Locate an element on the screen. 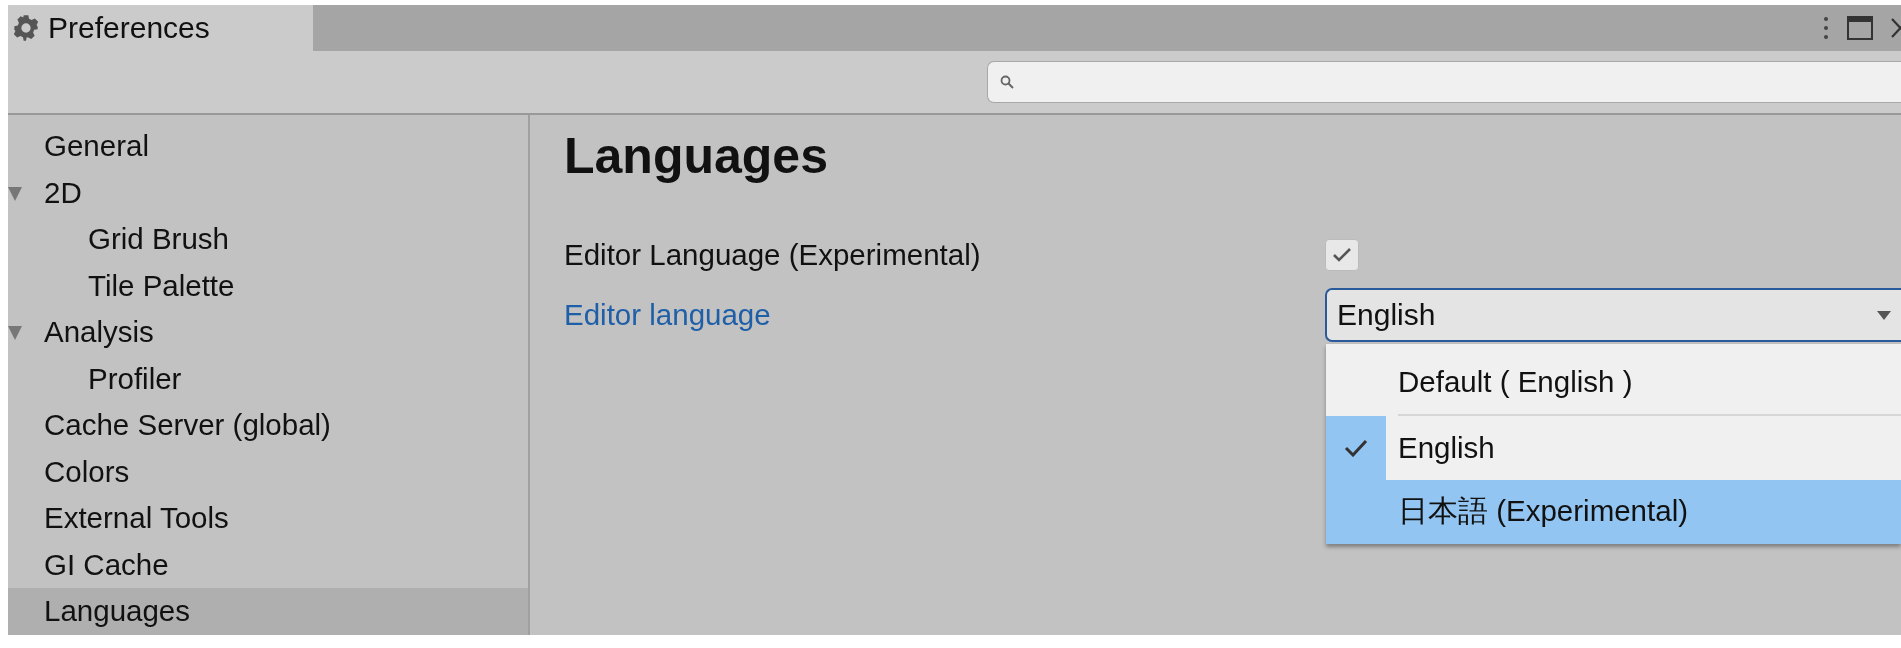  gear-icon is located at coordinates (26, 28).